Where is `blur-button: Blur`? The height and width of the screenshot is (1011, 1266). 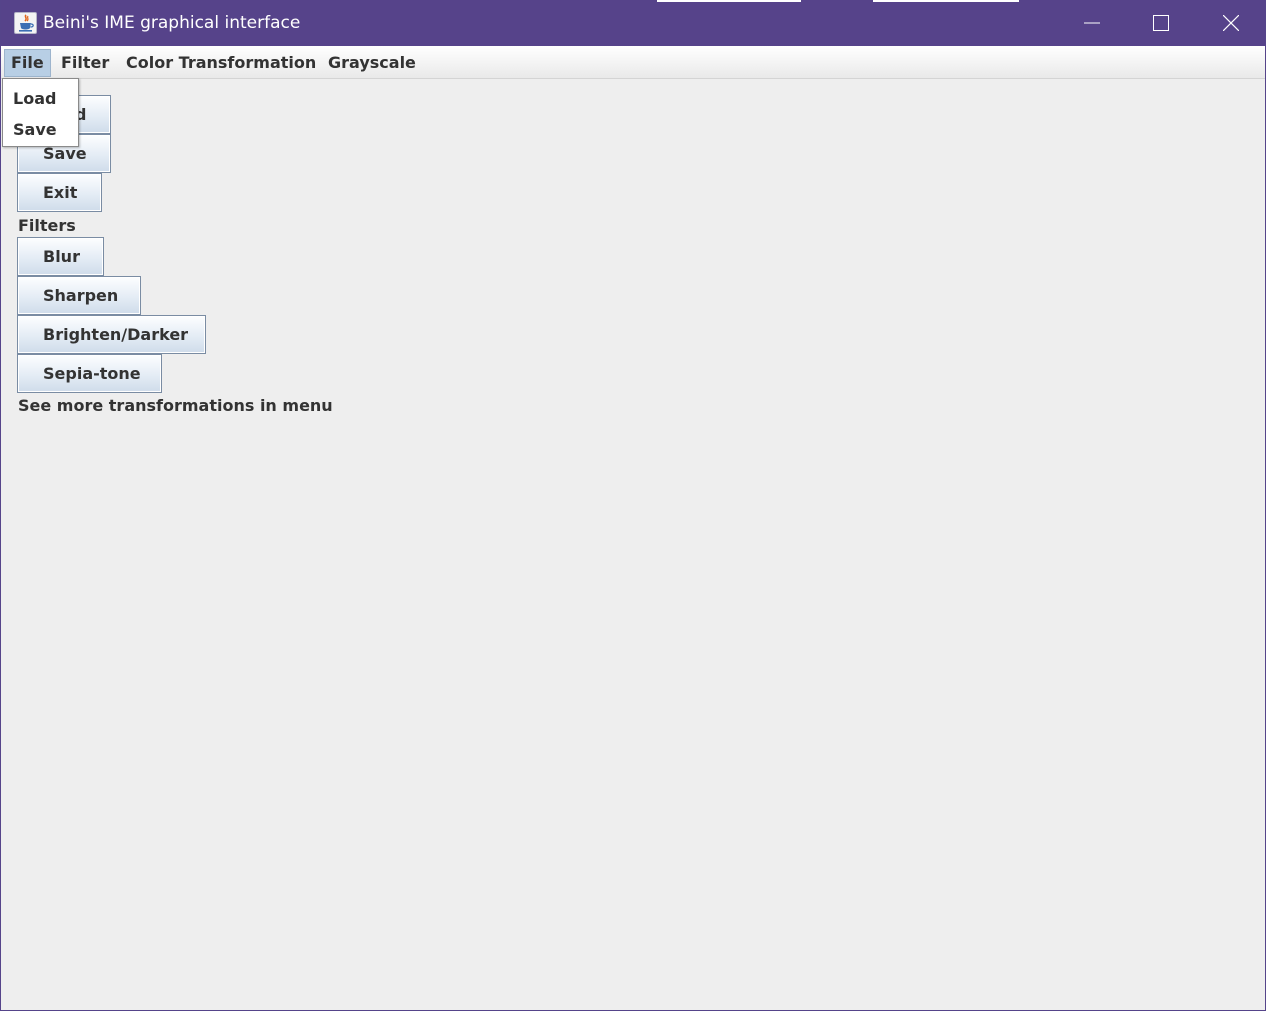 blur-button: Blur is located at coordinates (60, 256).